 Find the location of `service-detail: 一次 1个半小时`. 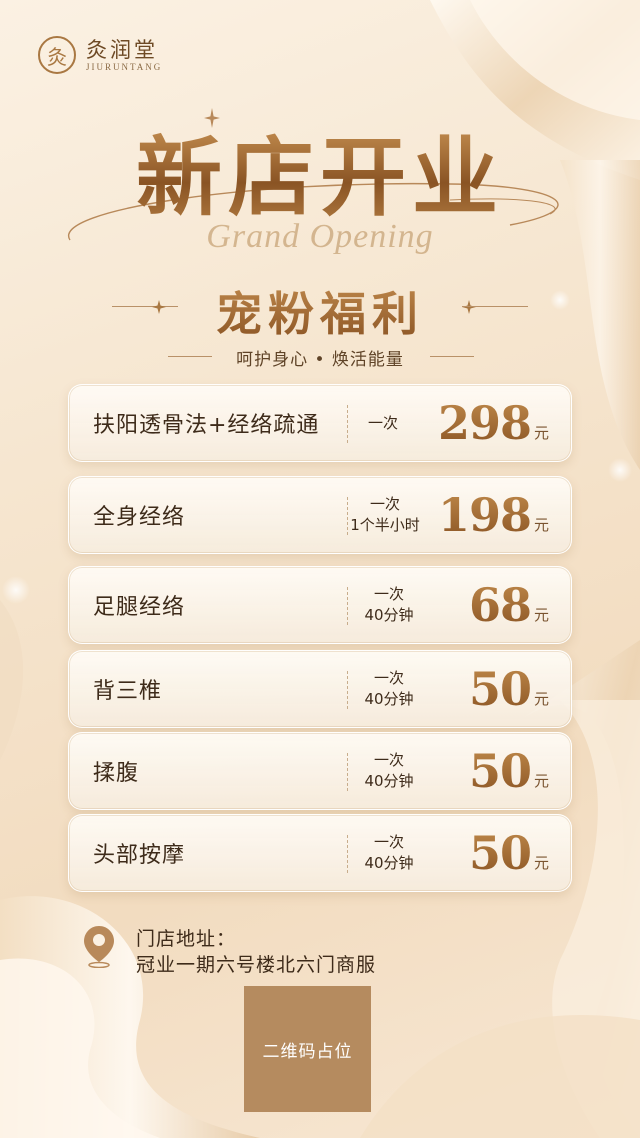

service-detail: 一次 1个半小时 is located at coordinates (385, 515).